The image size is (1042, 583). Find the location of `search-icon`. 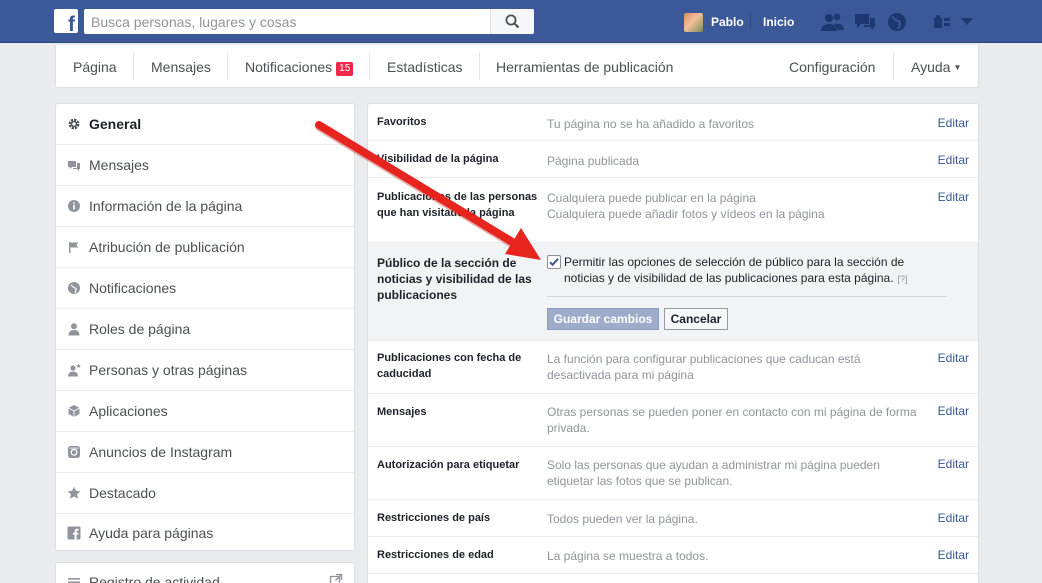

search-icon is located at coordinates (512, 21).